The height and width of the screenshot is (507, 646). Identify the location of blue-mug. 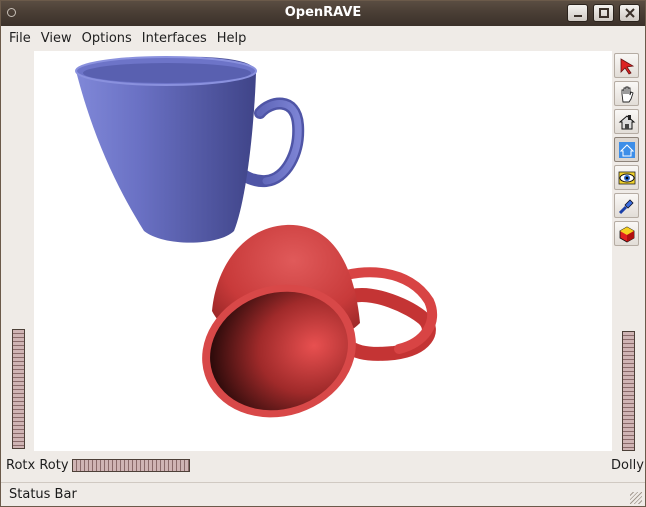
(190, 149).